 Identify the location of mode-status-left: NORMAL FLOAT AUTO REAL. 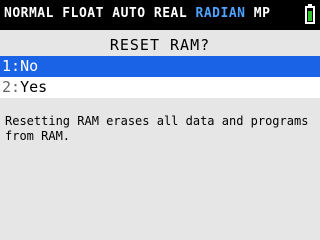
(100, 13).